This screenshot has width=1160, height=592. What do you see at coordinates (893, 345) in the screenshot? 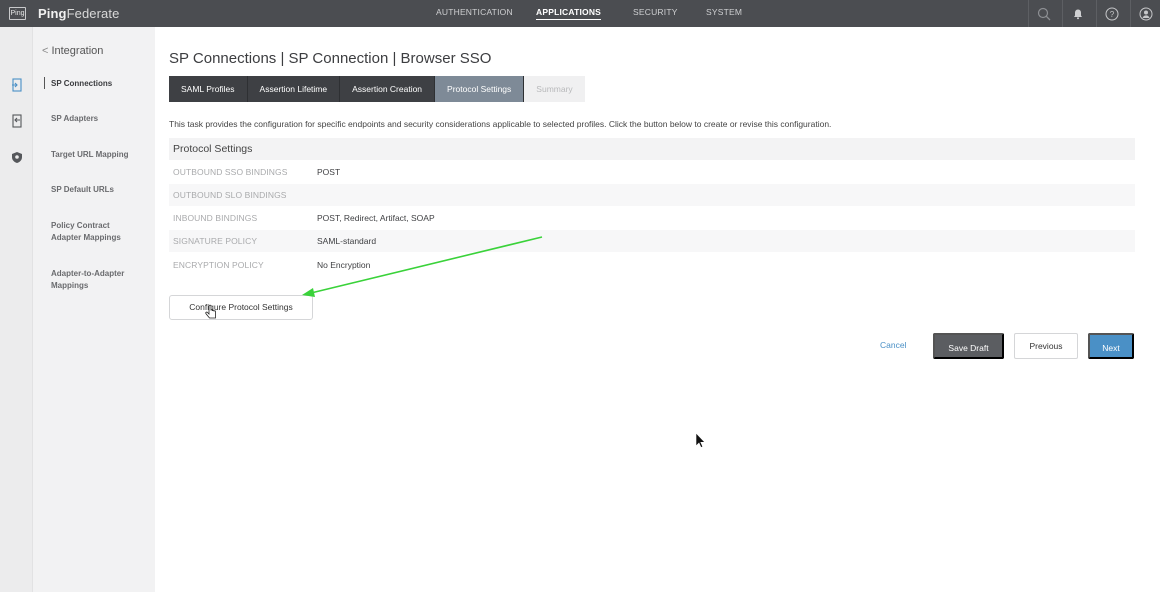
I see `cancel-link: Cancel` at bounding box center [893, 345].